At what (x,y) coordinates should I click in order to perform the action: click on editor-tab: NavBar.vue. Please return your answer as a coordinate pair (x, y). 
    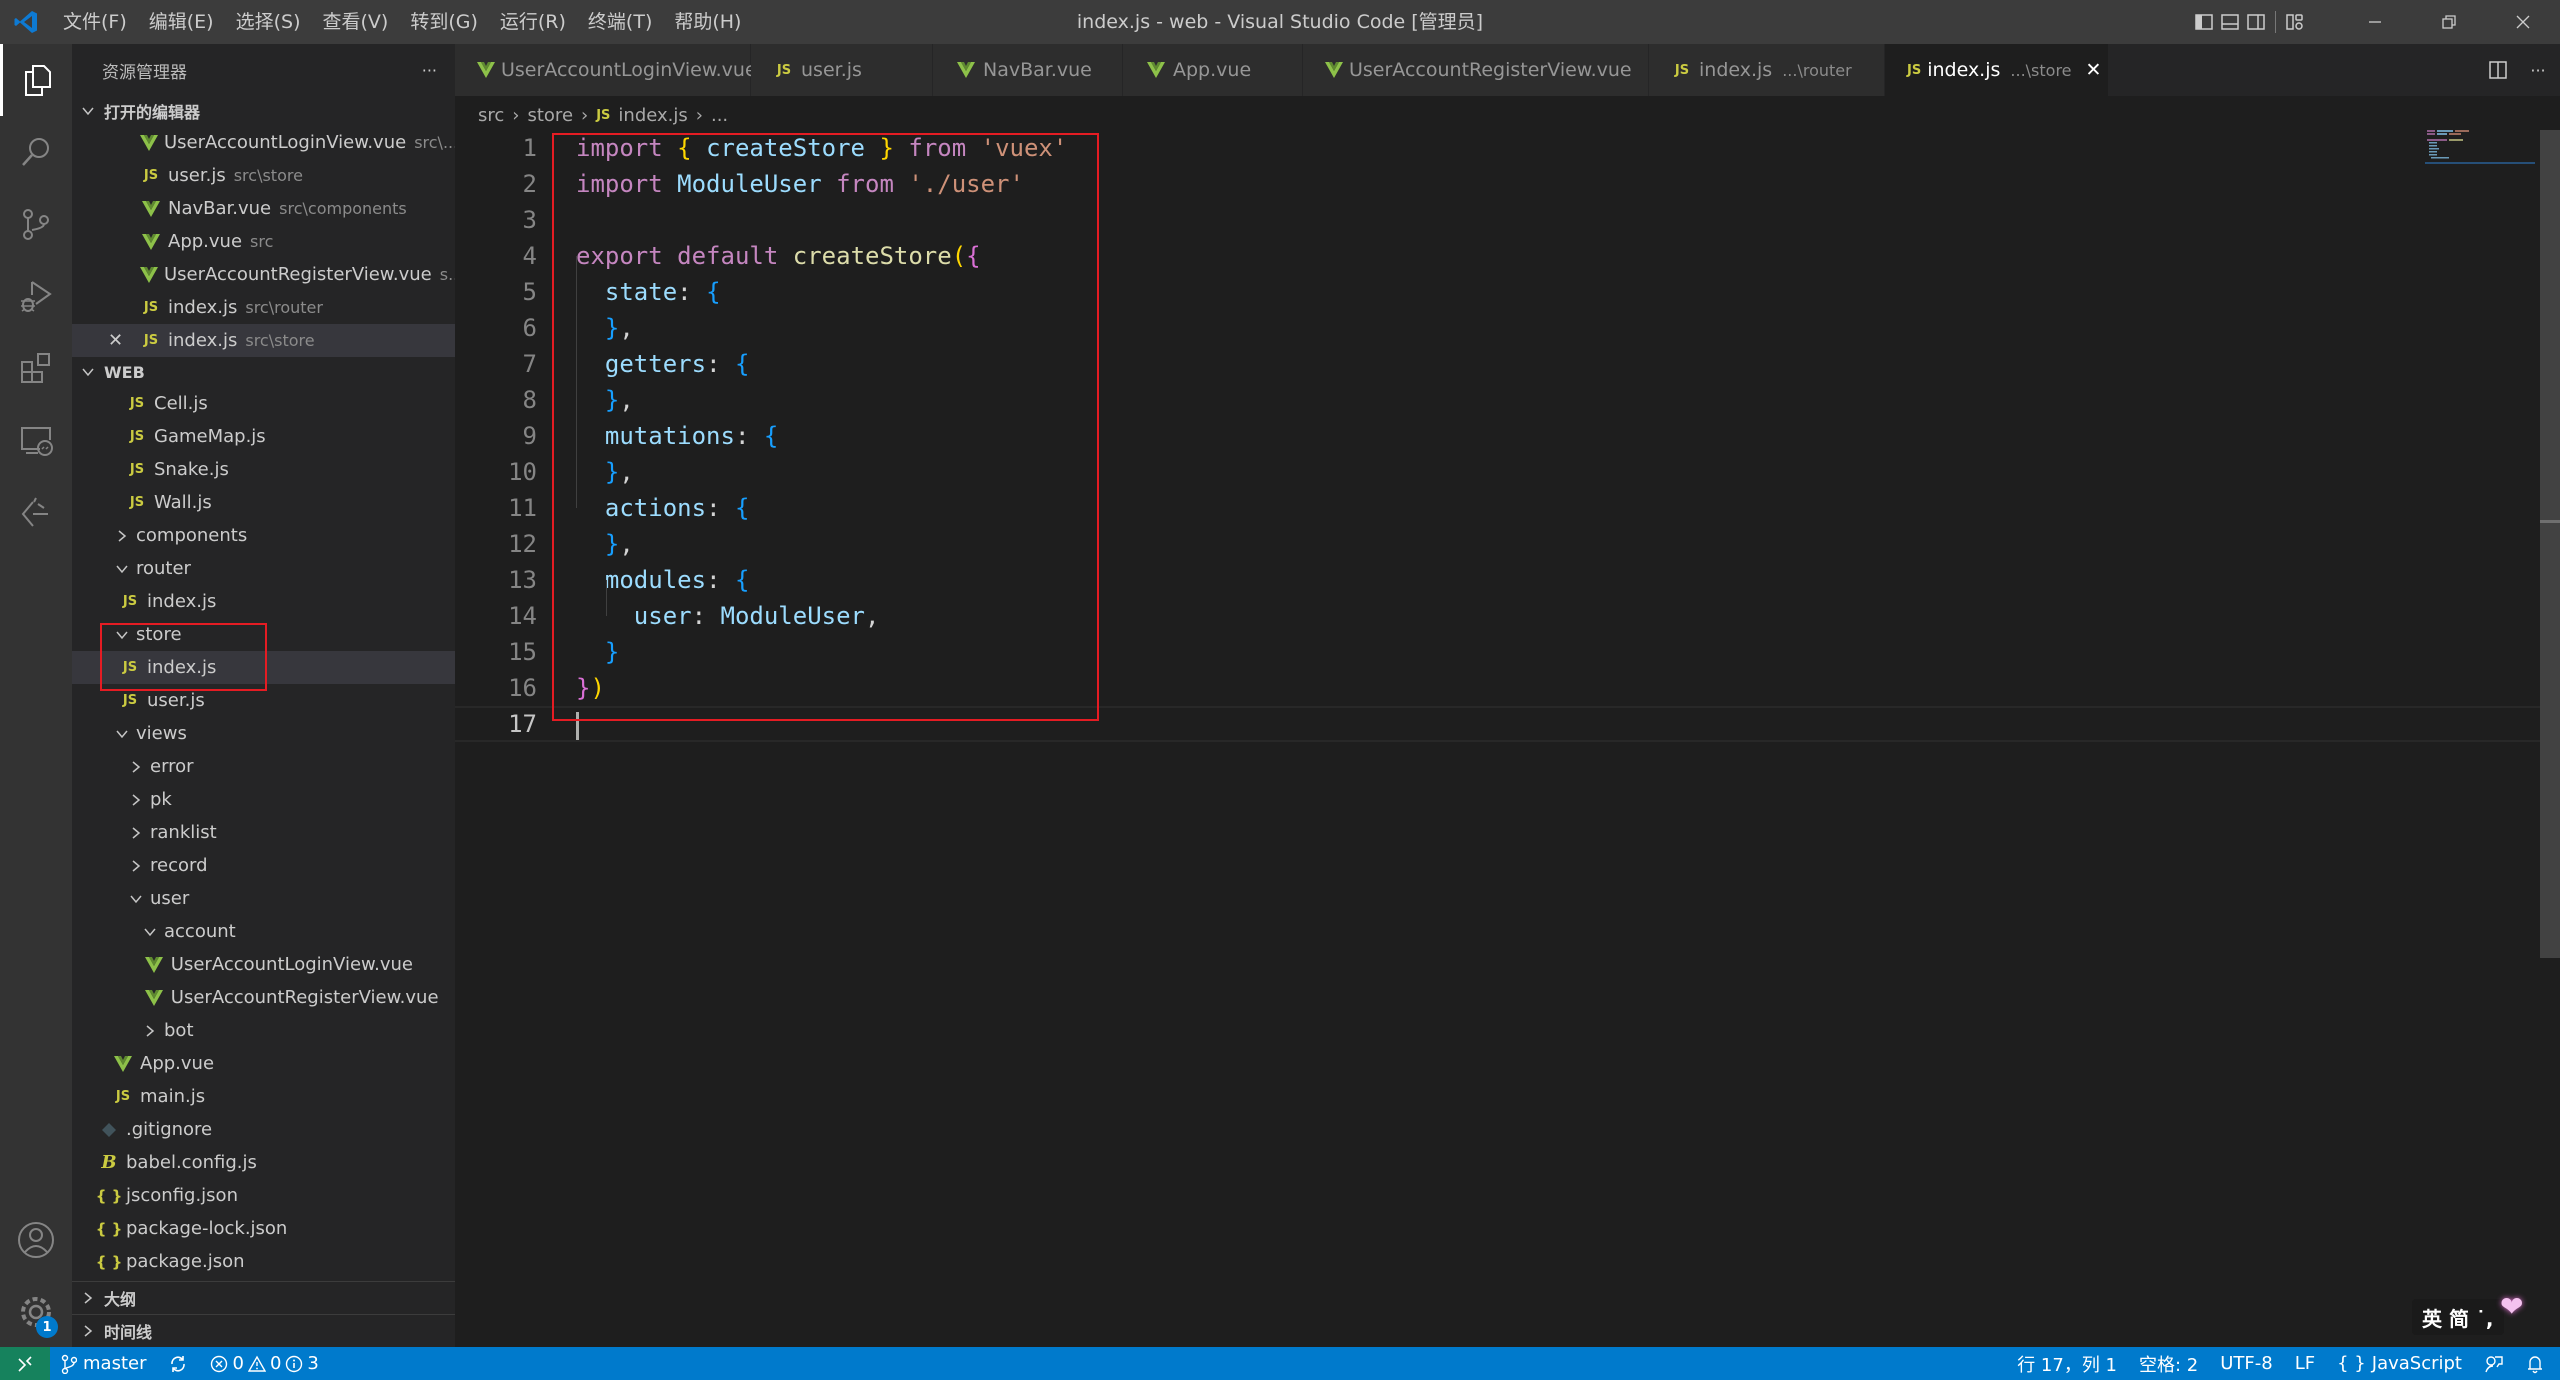
    Looking at the image, I should click on (1028, 70).